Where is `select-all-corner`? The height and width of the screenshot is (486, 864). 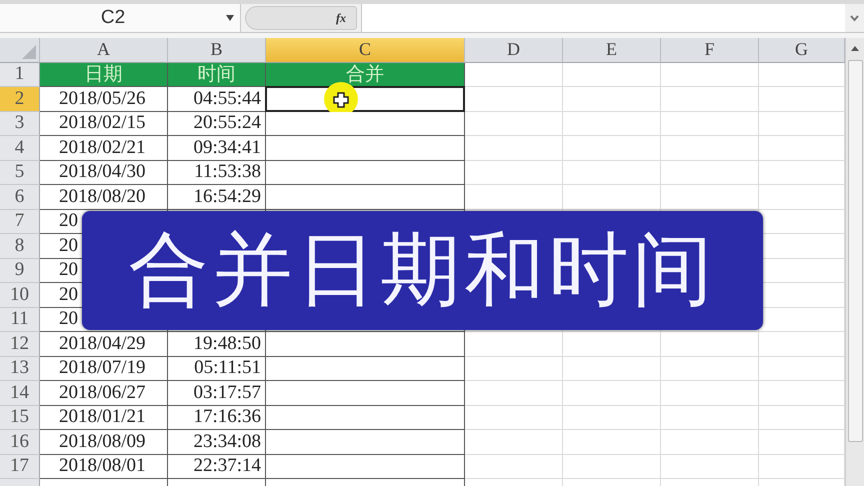
select-all-corner is located at coordinates (20, 50).